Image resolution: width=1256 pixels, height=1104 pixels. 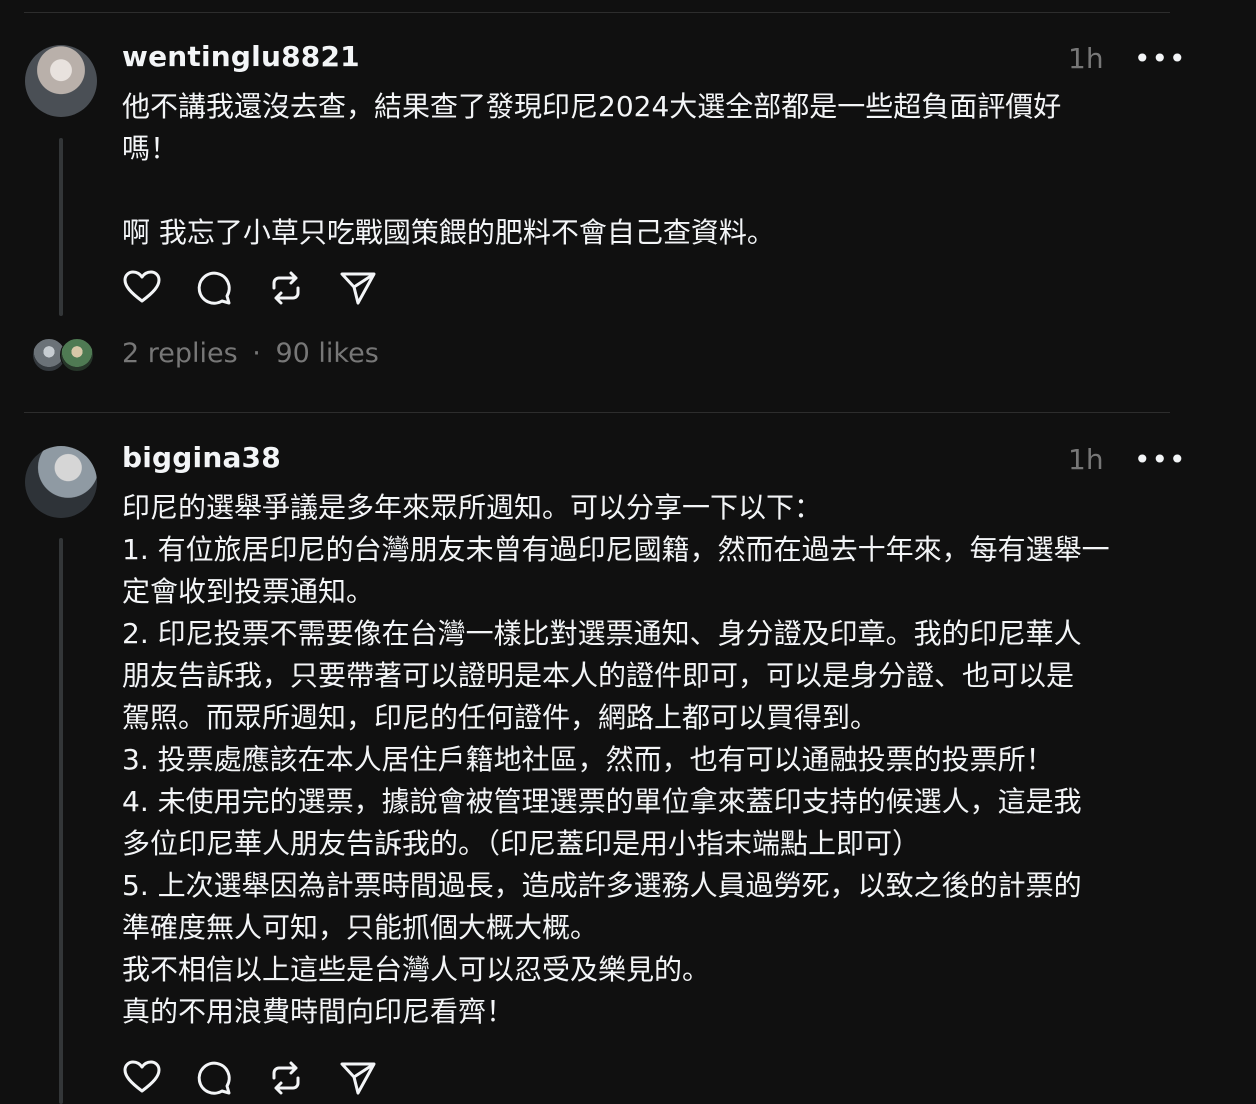 What do you see at coordinates (77, 355) in the screenshot?
I see `replier-avatar` at bounding box center [77, 355].